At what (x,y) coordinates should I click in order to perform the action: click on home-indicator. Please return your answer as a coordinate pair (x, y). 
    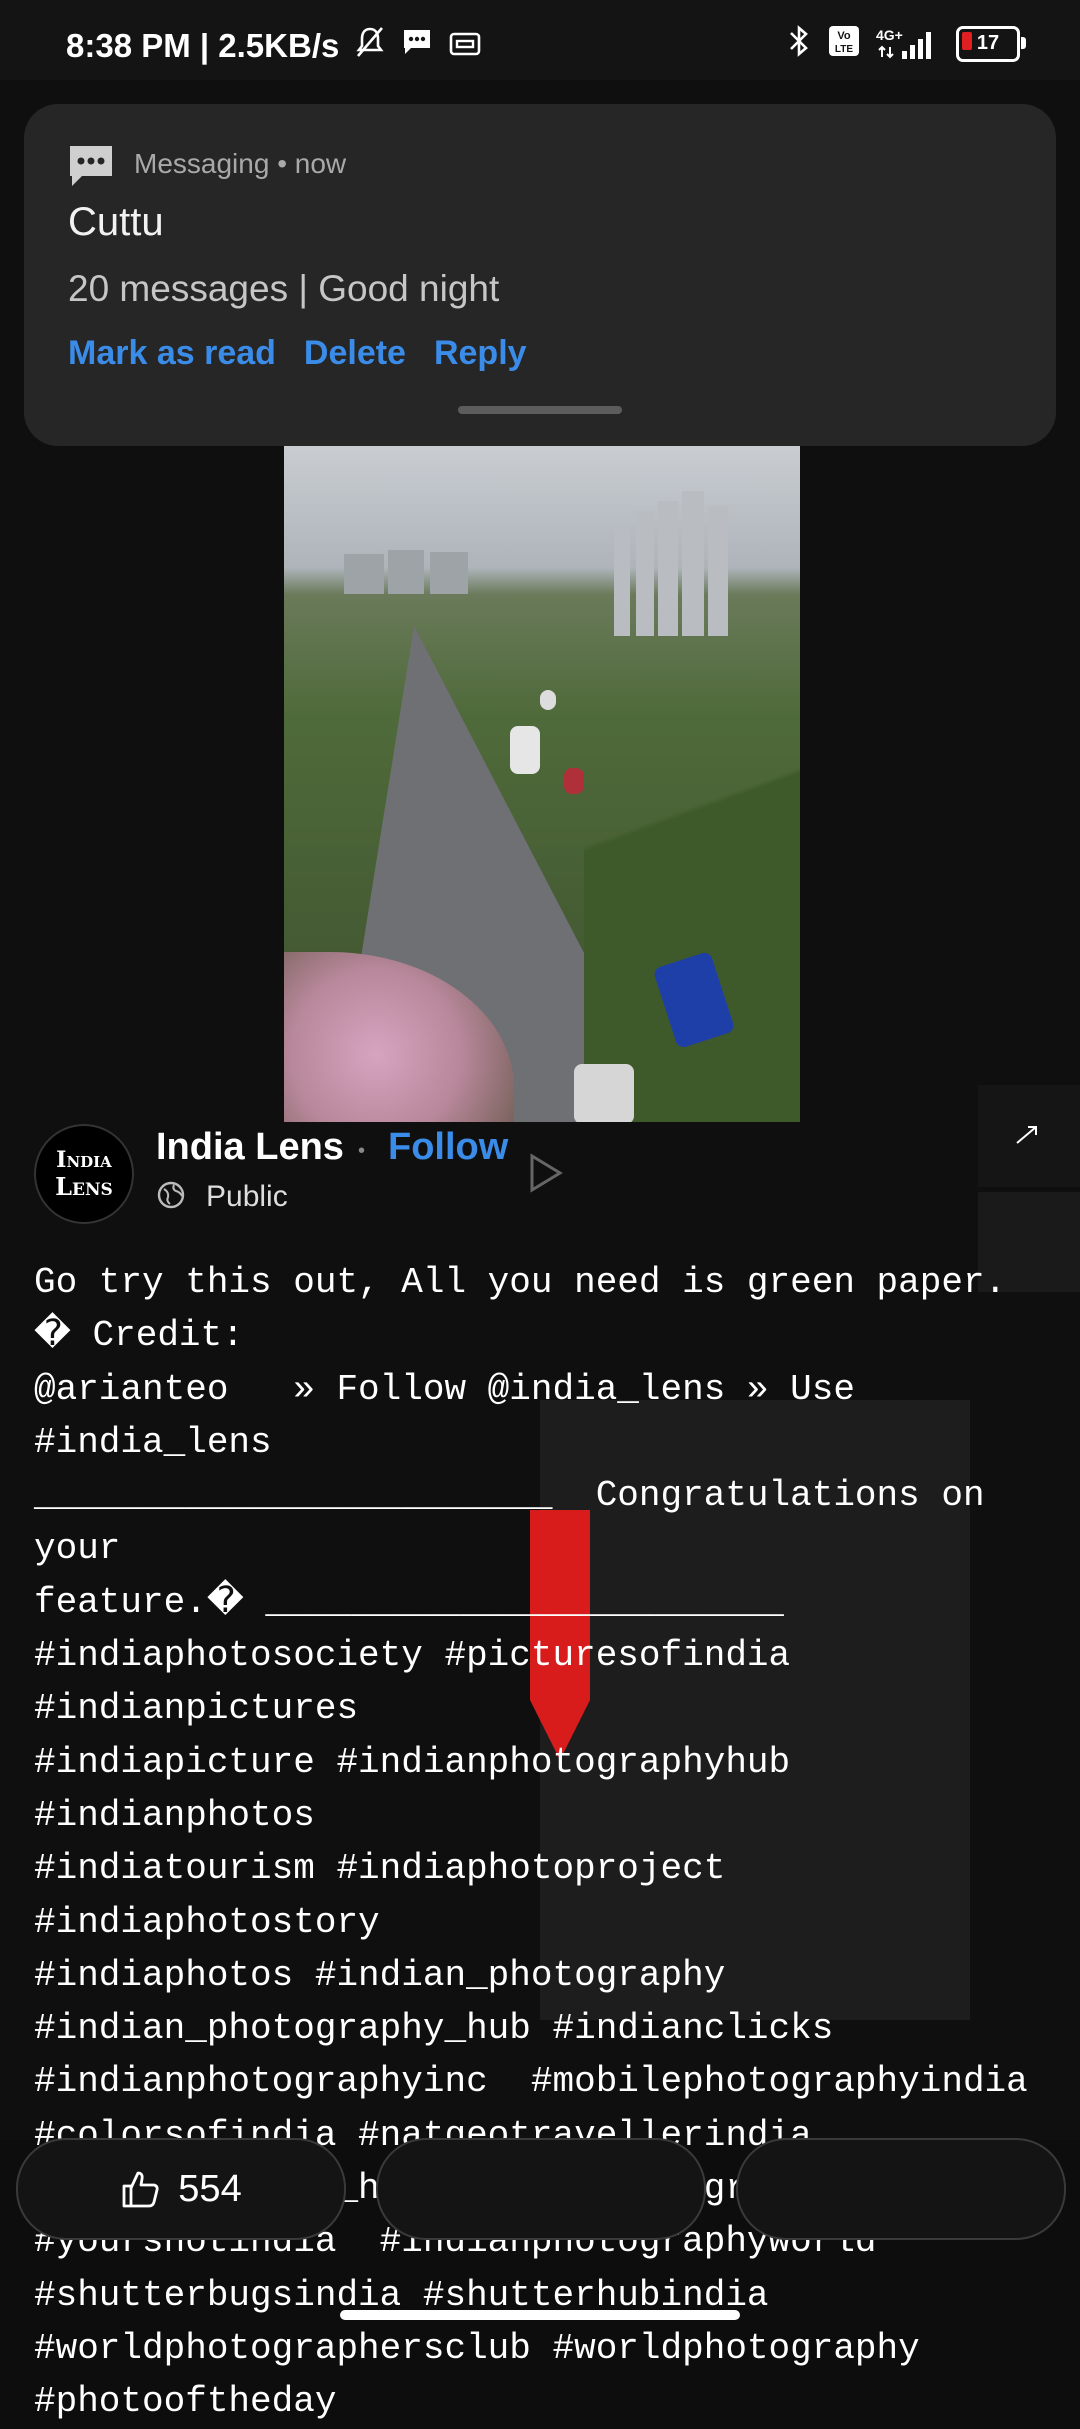
    Looking at the image, I should click on (540, 2315).